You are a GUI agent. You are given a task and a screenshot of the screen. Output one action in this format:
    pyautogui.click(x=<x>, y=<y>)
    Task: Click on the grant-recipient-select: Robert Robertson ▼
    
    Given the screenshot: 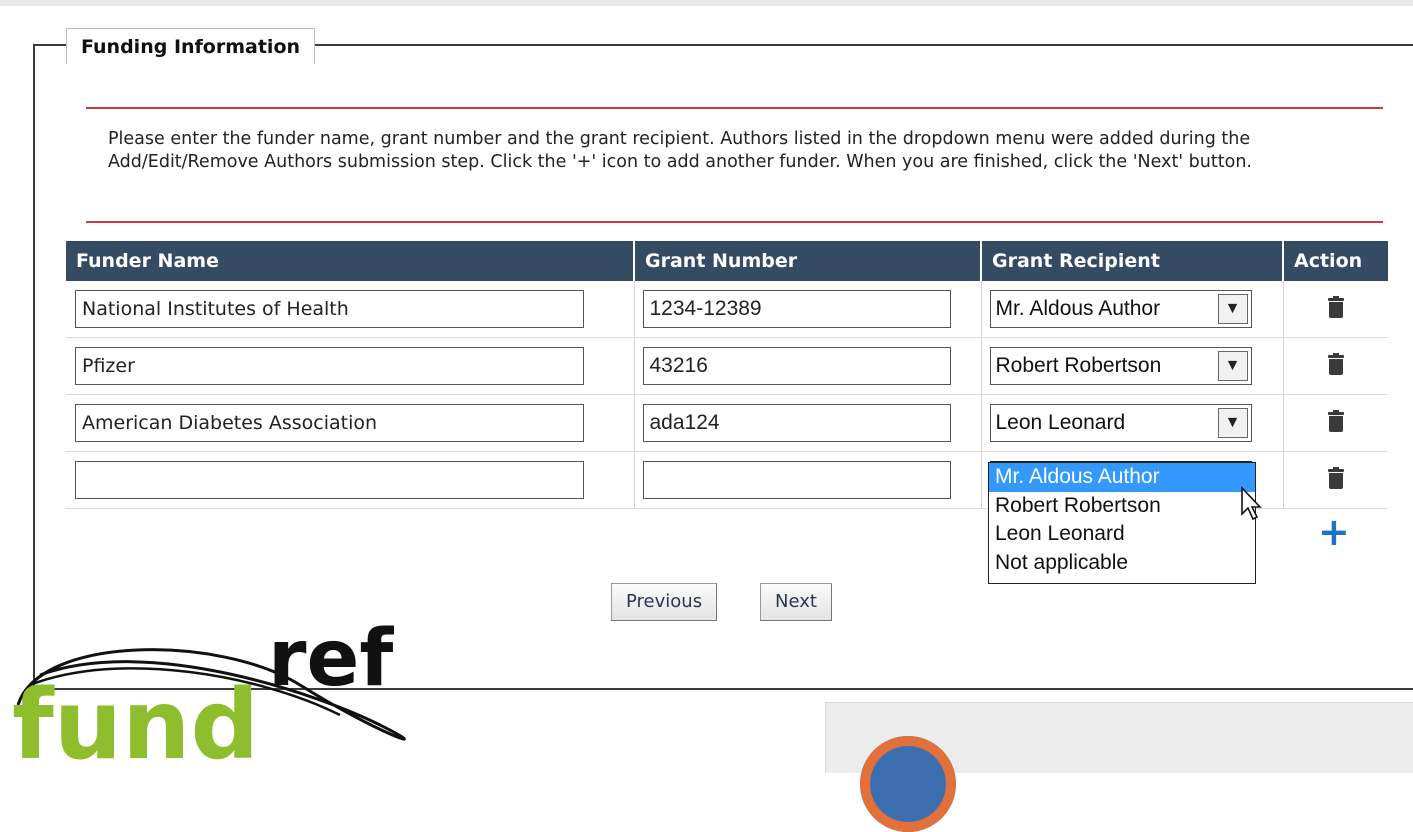 What is the action you would take?
    pyautogui.click(x=1120, y=366)
    